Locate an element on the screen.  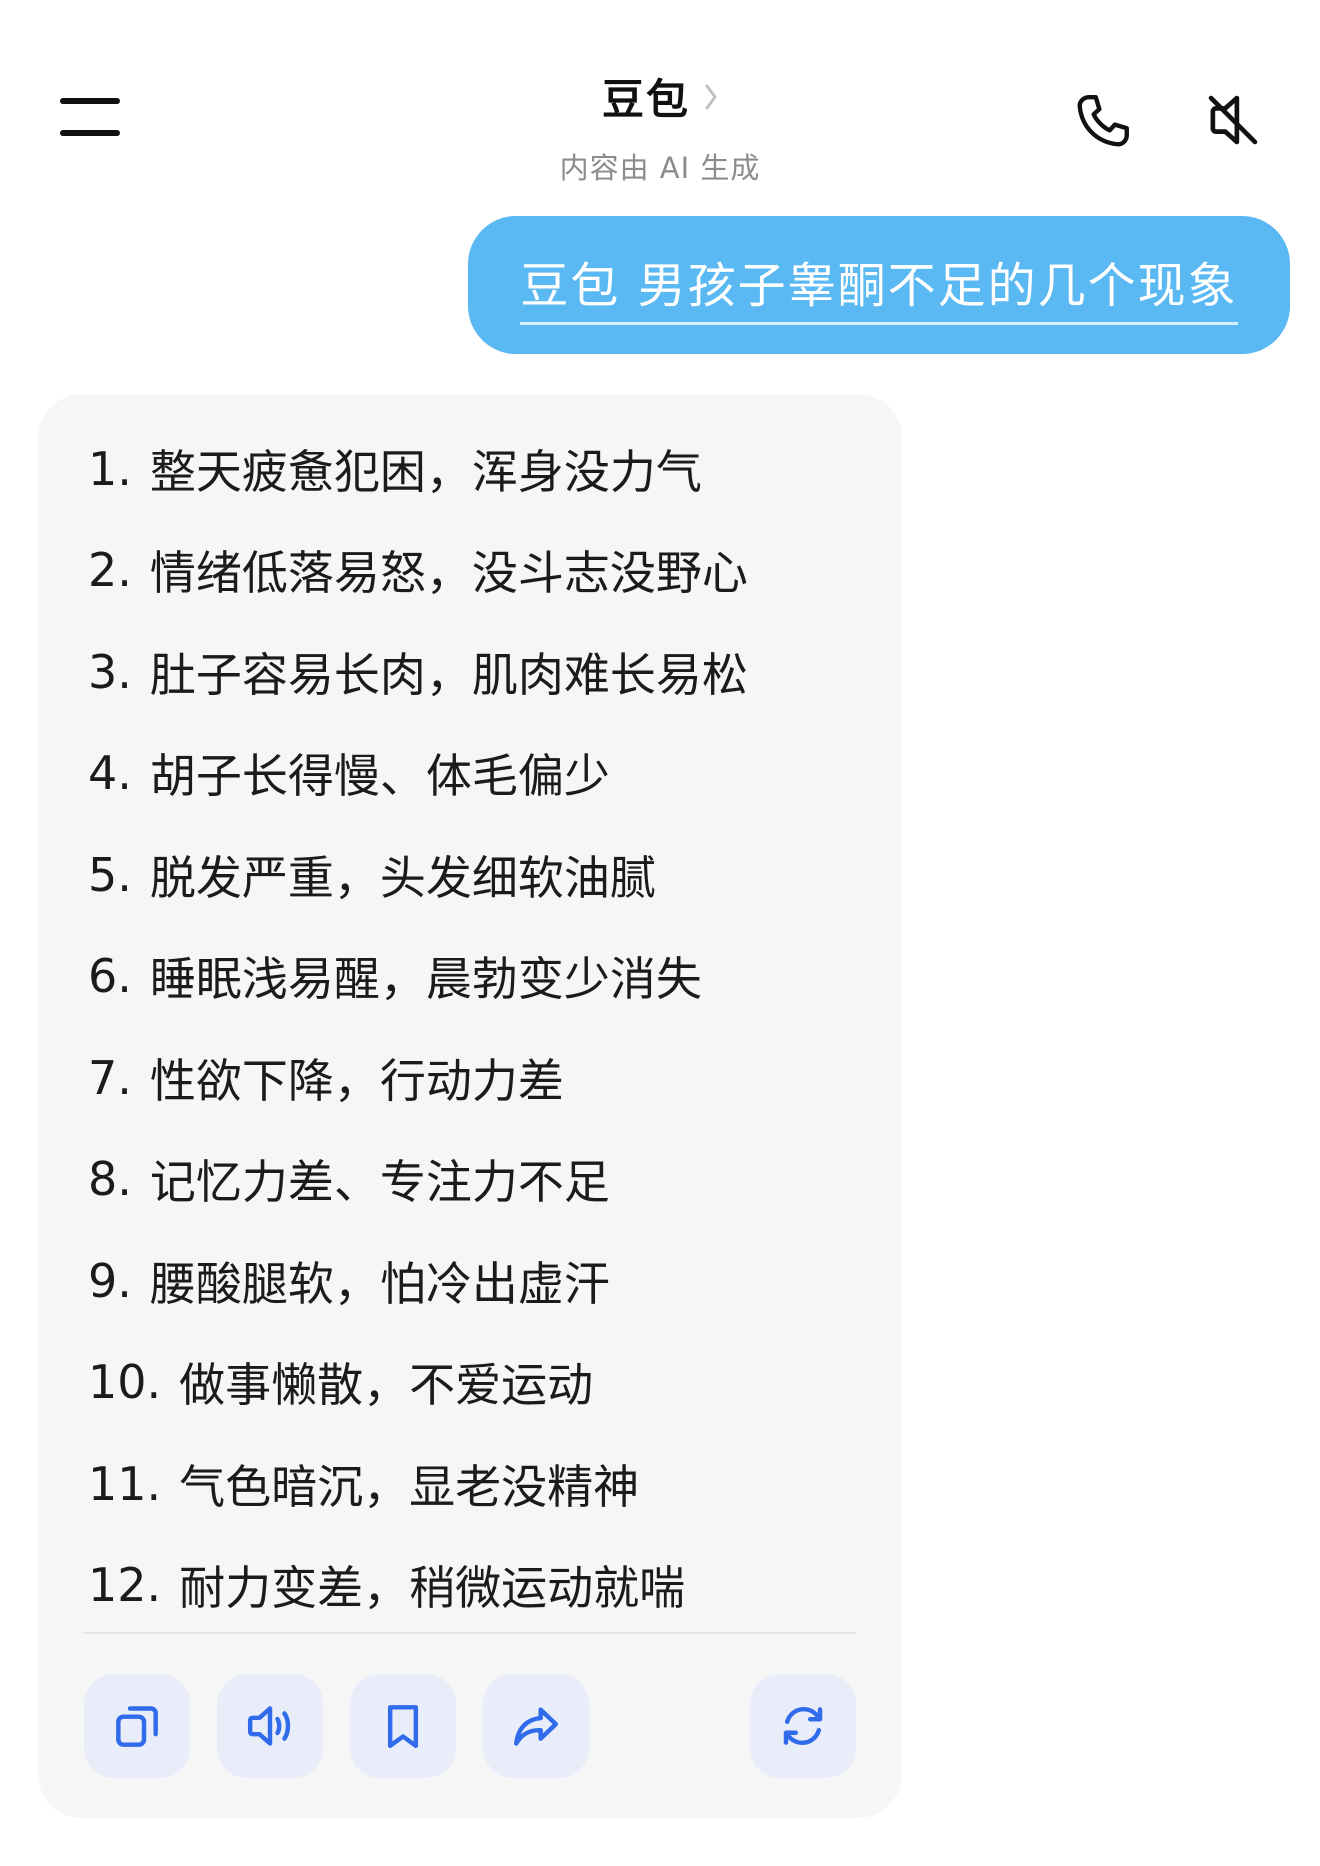
list-item: 10. 做事懒散，不爱运动 is located at coordinates (418, 1383).